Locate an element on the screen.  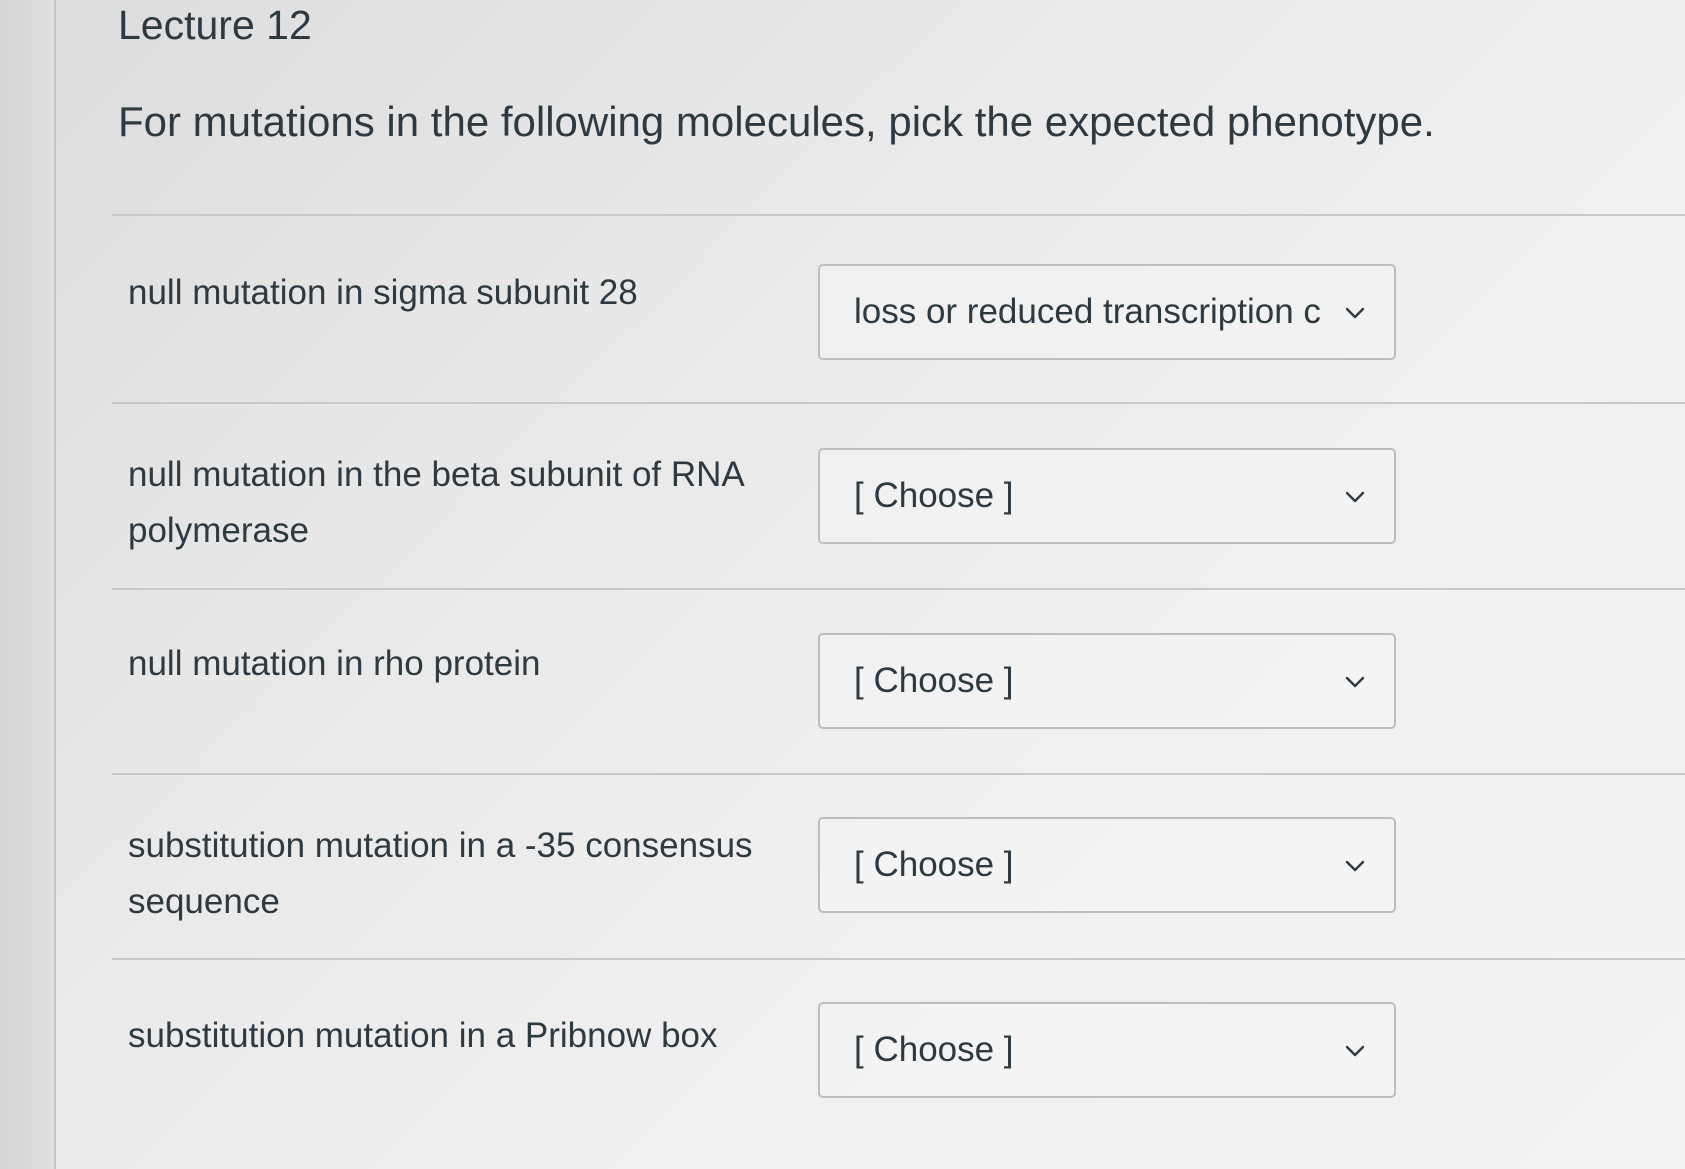
select-value: loss or reduced transcription c is located at coordinates (1087, 311).